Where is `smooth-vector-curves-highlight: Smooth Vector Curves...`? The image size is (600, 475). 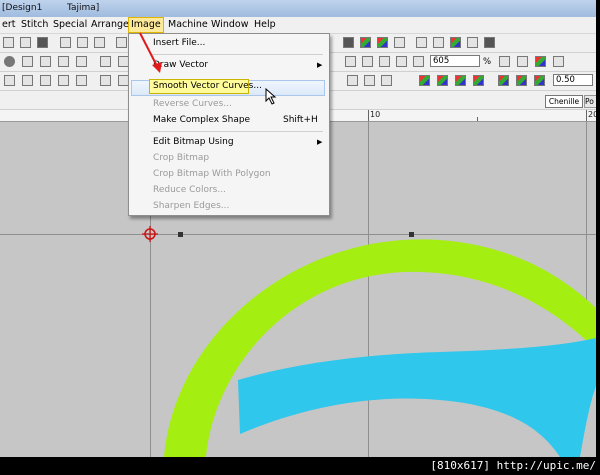 smooth-vector-curves-highlight: Smooth Vector Curves... is located at coordinates (205, 86).